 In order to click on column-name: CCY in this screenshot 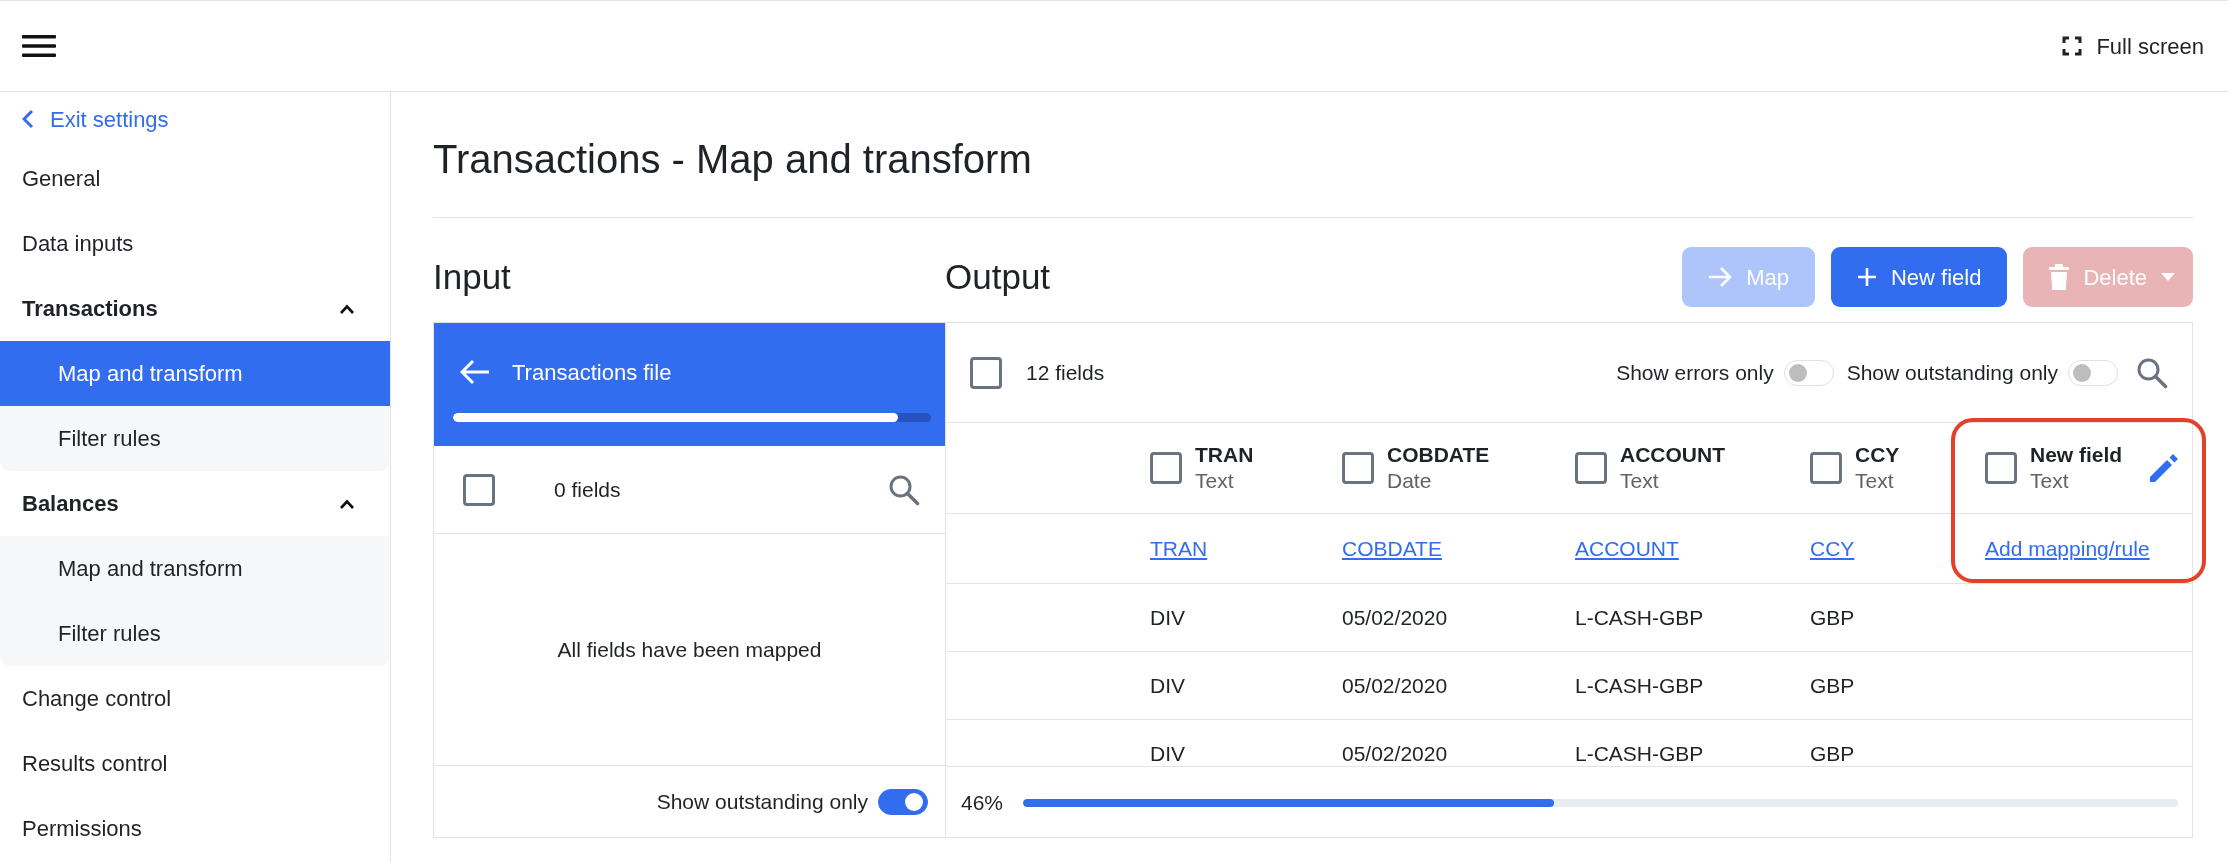, I will do `click(1877, 454)`.